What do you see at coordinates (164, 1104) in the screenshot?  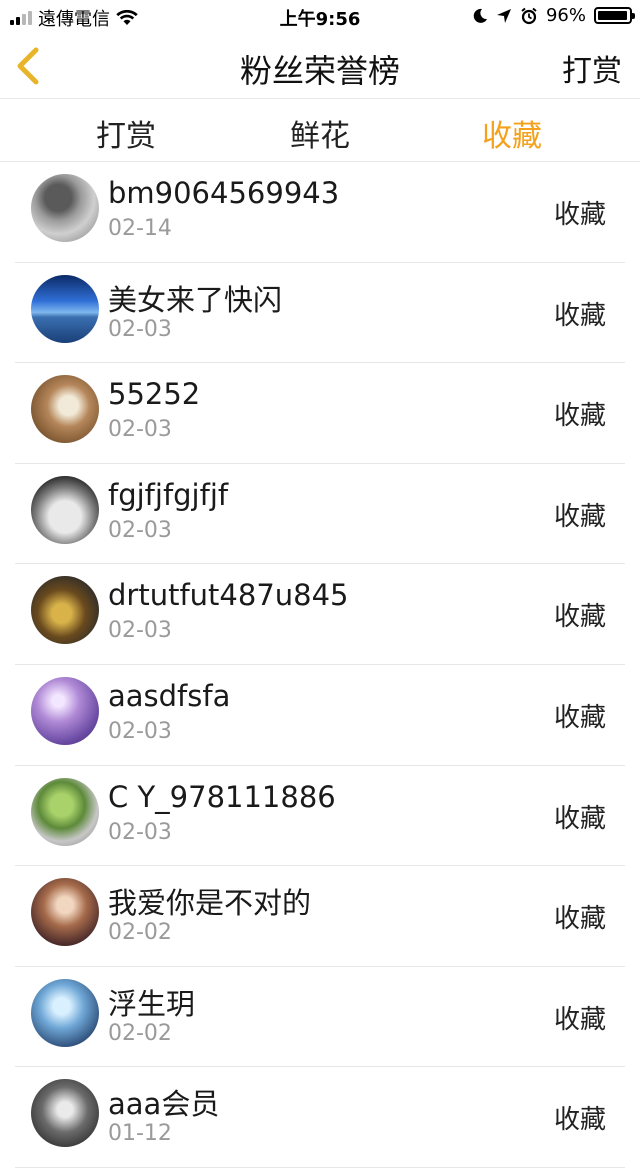 I see `user-name: aaa会员` at bounding box center [164, 1104].